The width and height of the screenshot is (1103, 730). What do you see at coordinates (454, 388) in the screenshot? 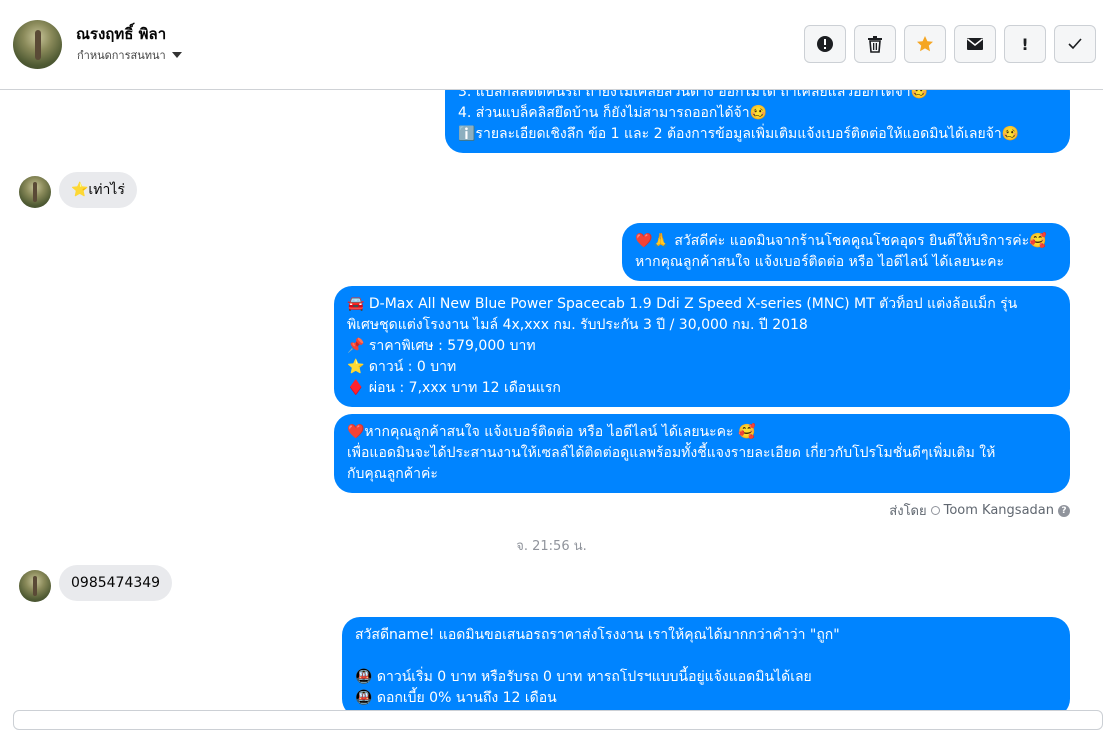
I see `message-line: ♦️ ผ่อน : 7,xxx บาท 12 เดือนแรก` at bounding box center [454, 388].